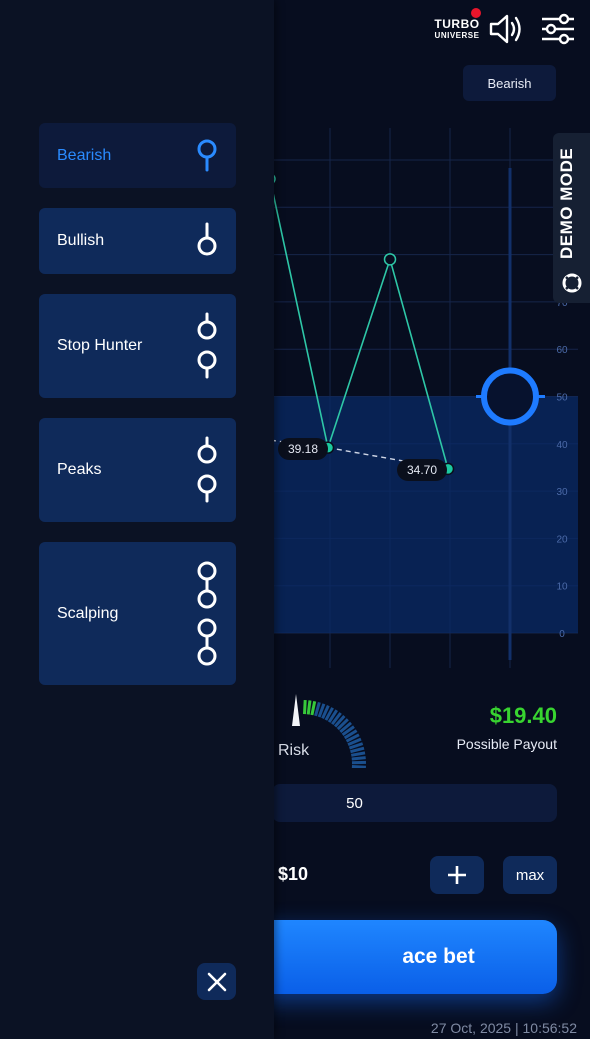  What do you see at coordinates (137, 241) in the screenshot?
I see `strategy-bullish: Bullish` at bounding box center [137, 241].